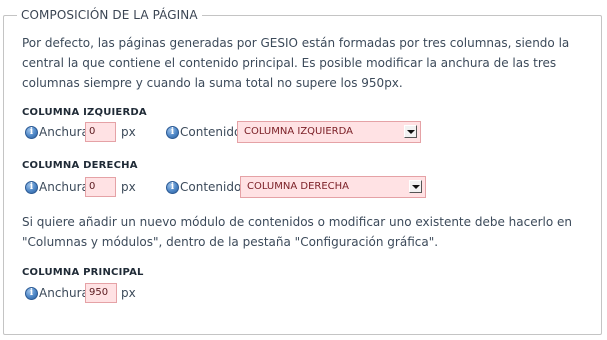 The image size is (607, 340). Describe the element at coordinates (109, 15) in the screenshot. I see `panel-legend: COMPOSICIÓN DE LA PÁGINA` at that location.